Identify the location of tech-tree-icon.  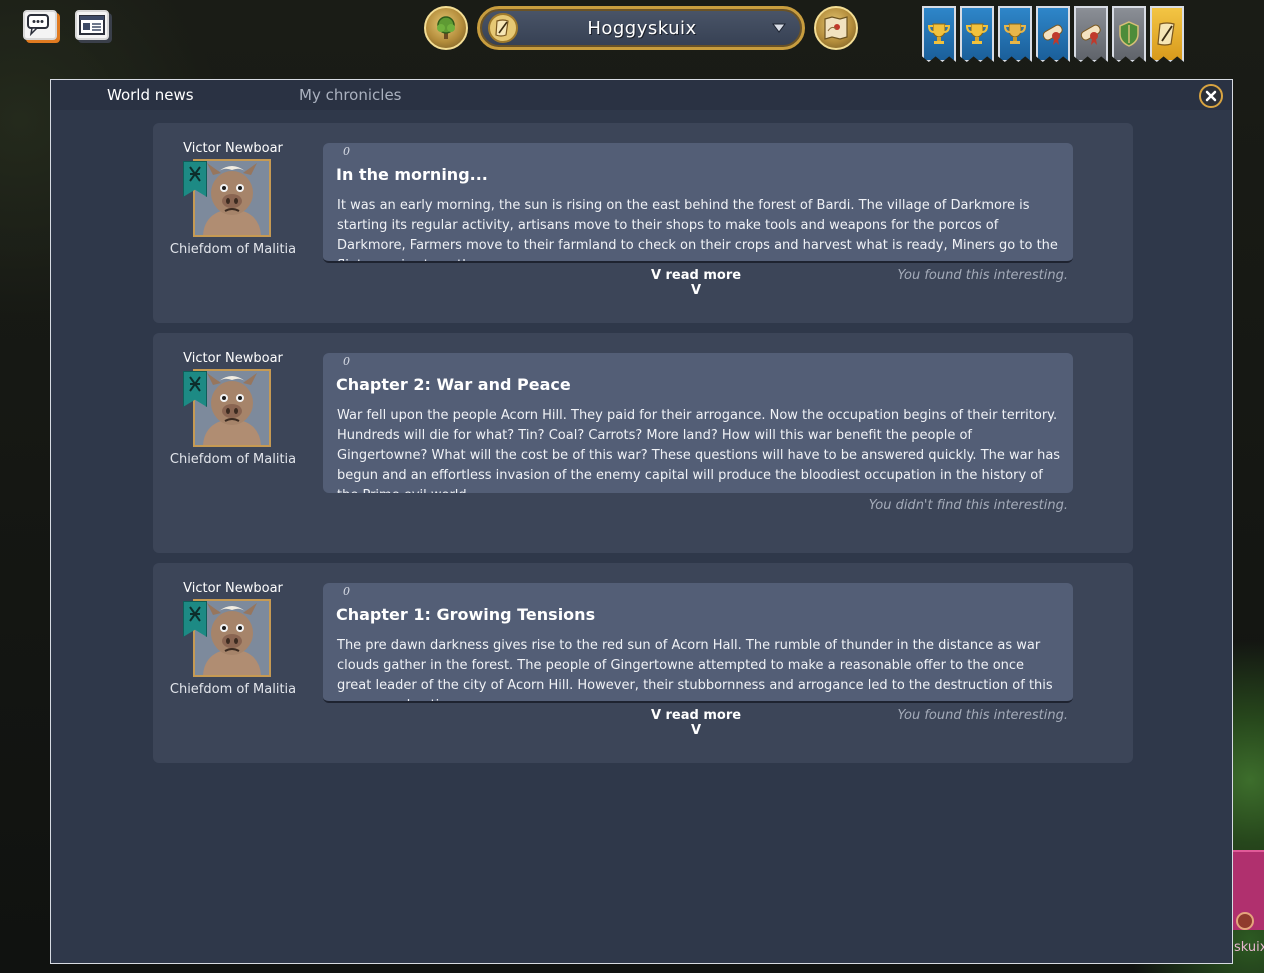
(446, 27).